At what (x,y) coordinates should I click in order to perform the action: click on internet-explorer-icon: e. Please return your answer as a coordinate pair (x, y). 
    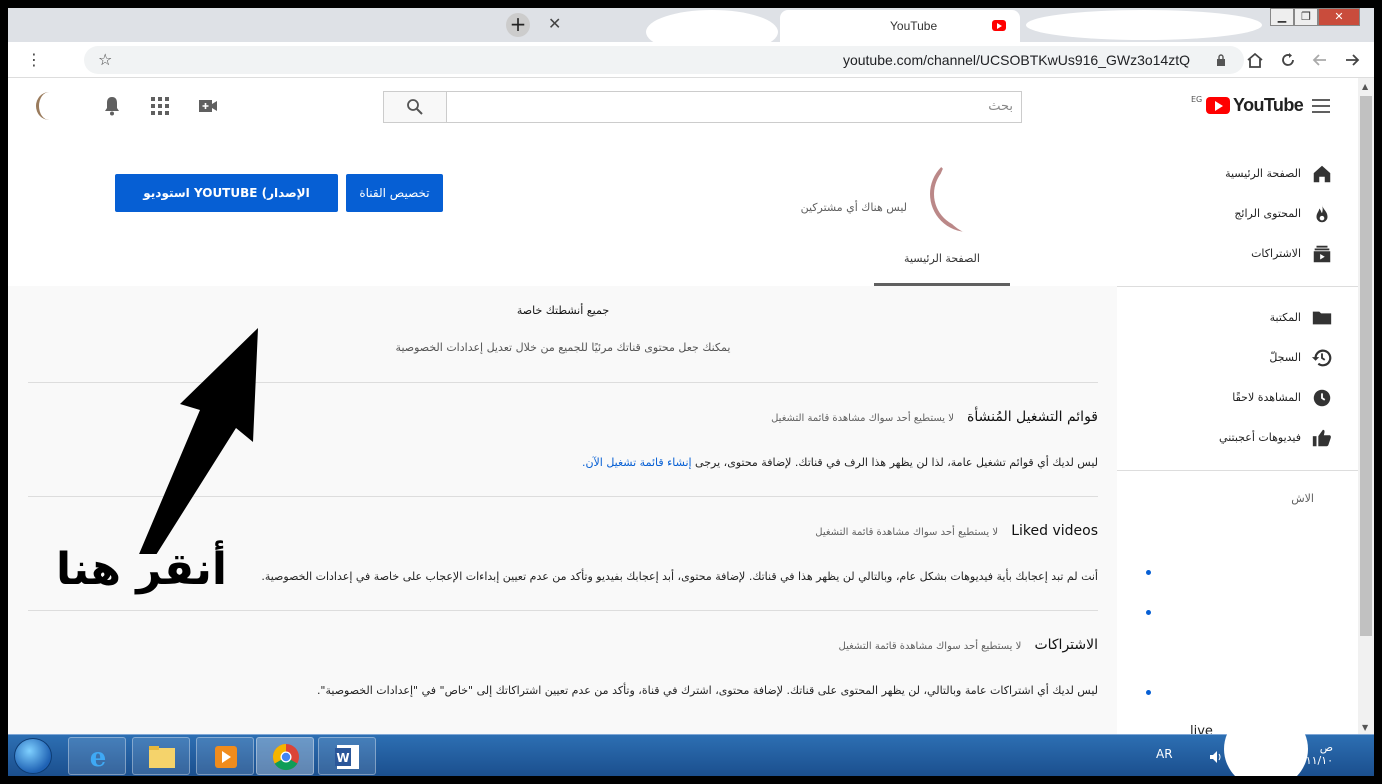
    Looking at the image, I should click on (98, 758).